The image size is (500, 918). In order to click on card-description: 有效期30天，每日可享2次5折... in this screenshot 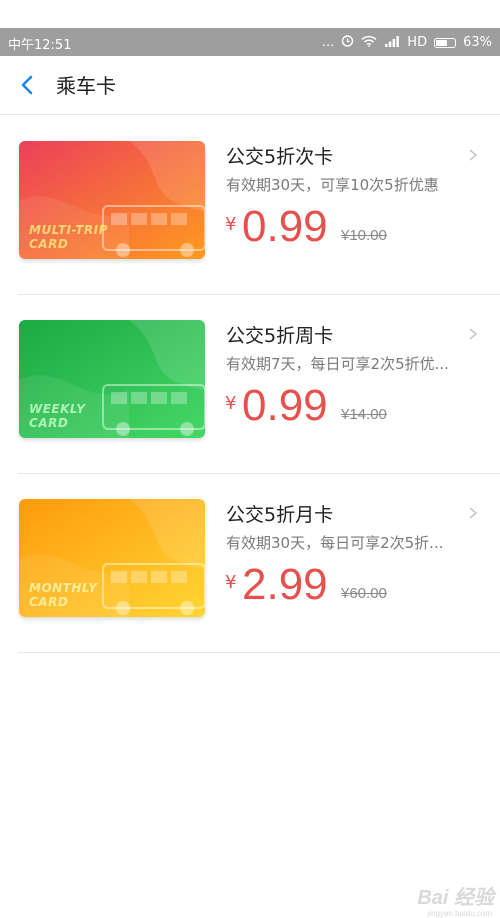, I will do `click(335, 543)`.